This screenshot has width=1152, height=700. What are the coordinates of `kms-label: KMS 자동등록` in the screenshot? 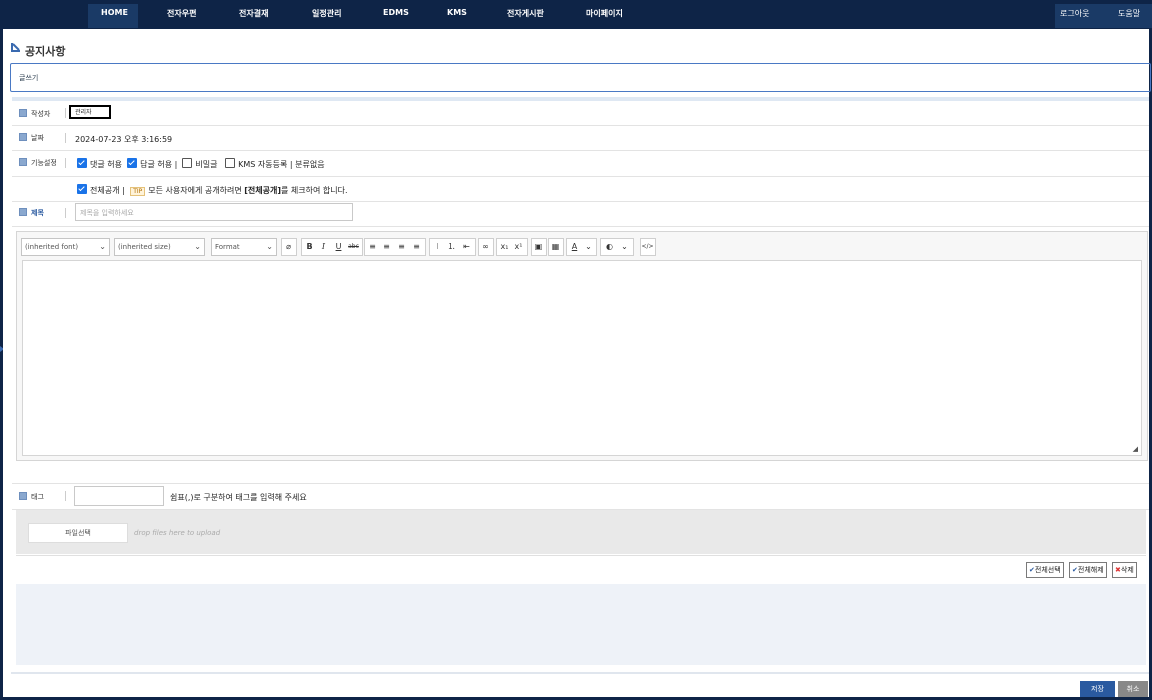 It's located at (263, 164).